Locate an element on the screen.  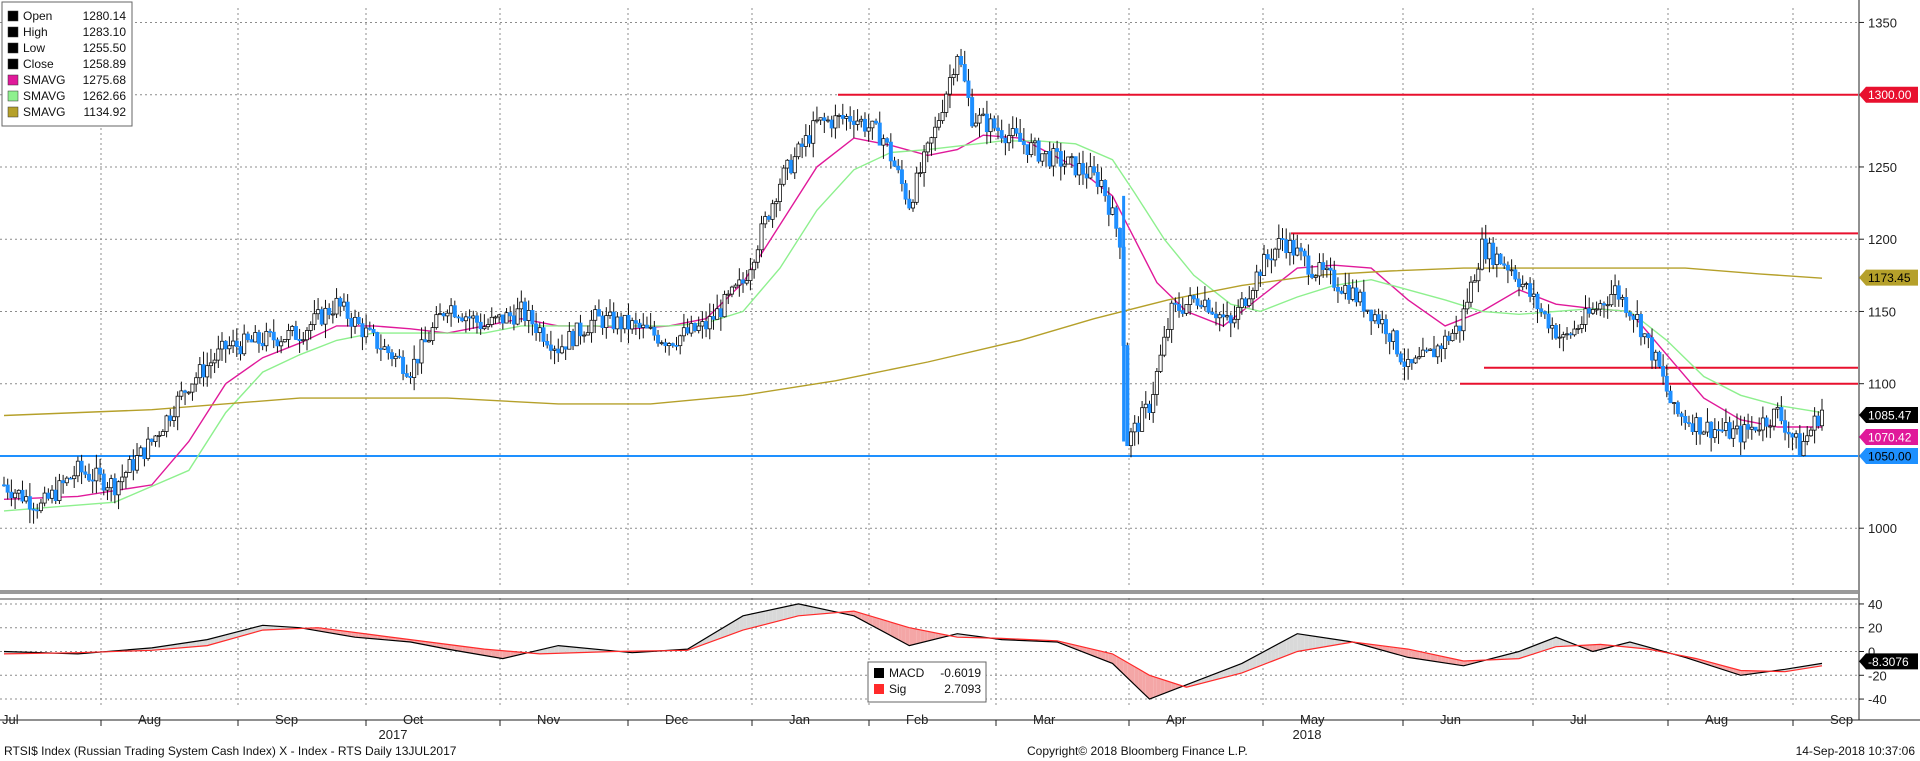
macd-y-tick-label: 20 is located at coordinates (1875, 628).